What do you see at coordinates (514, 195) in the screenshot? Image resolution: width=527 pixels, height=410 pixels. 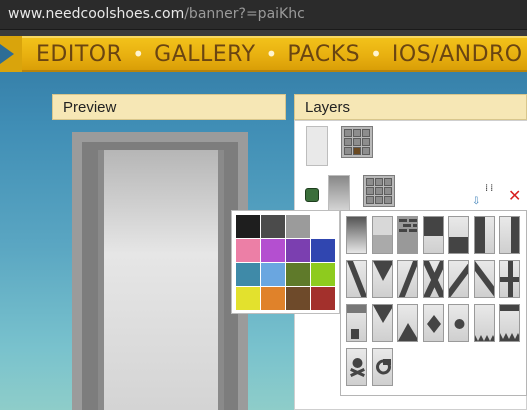 I see `delete-layer-icon: ✕` at bounding box center [514, 195].